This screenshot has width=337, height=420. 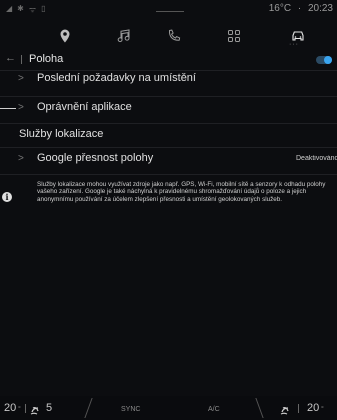 What do you see at coordinates (26, 9) in the screenshot?
I see `status-icons: ◢ ✱ ᯤ ▯` at bounding box center [26, 9].